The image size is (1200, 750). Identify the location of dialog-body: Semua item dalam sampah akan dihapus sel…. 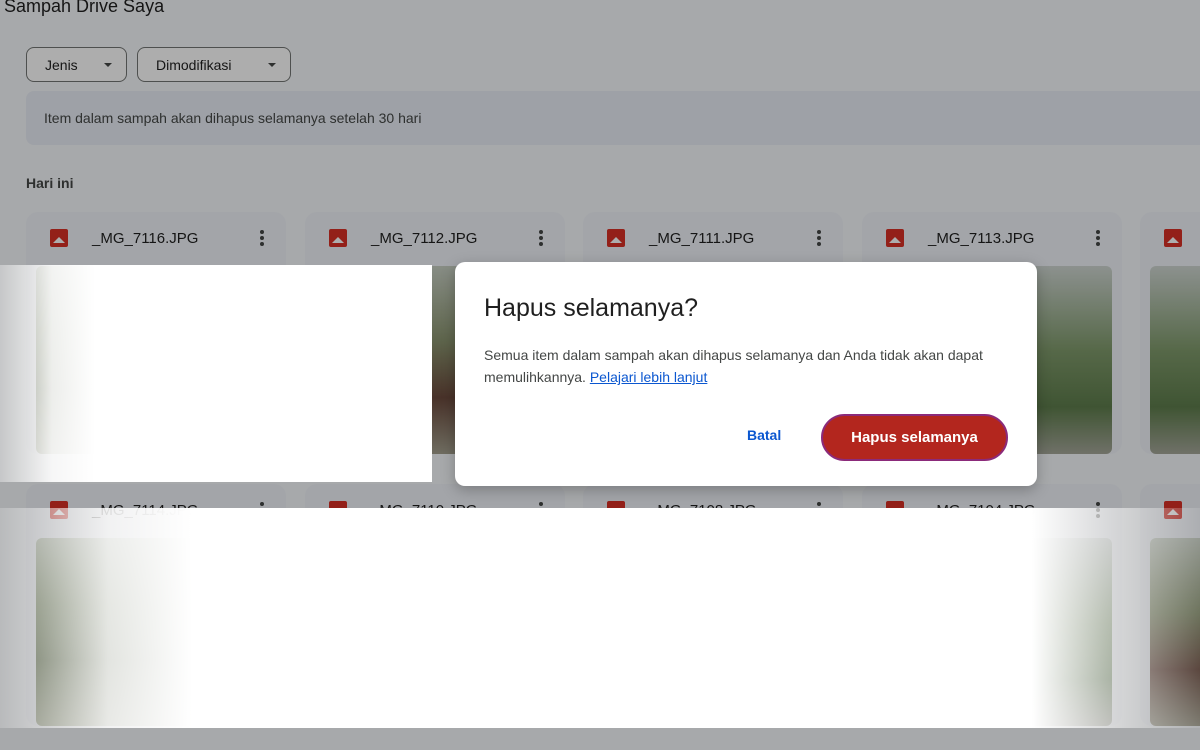
(744, 366).